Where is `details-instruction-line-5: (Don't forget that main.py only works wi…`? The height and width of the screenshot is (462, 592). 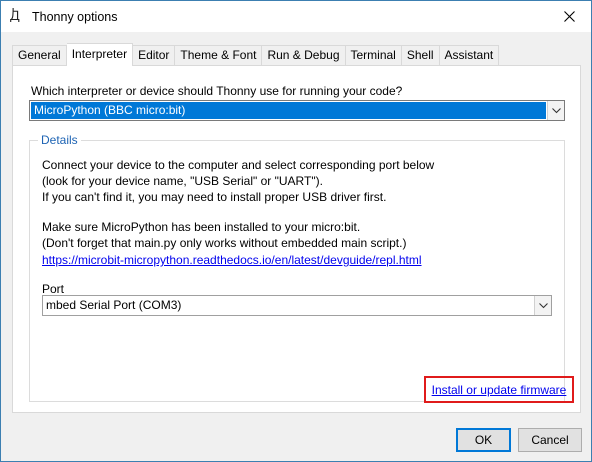
details-instruction-line-5: (Don't forget that main.py only works wi… is located at coordinates (224, 243).